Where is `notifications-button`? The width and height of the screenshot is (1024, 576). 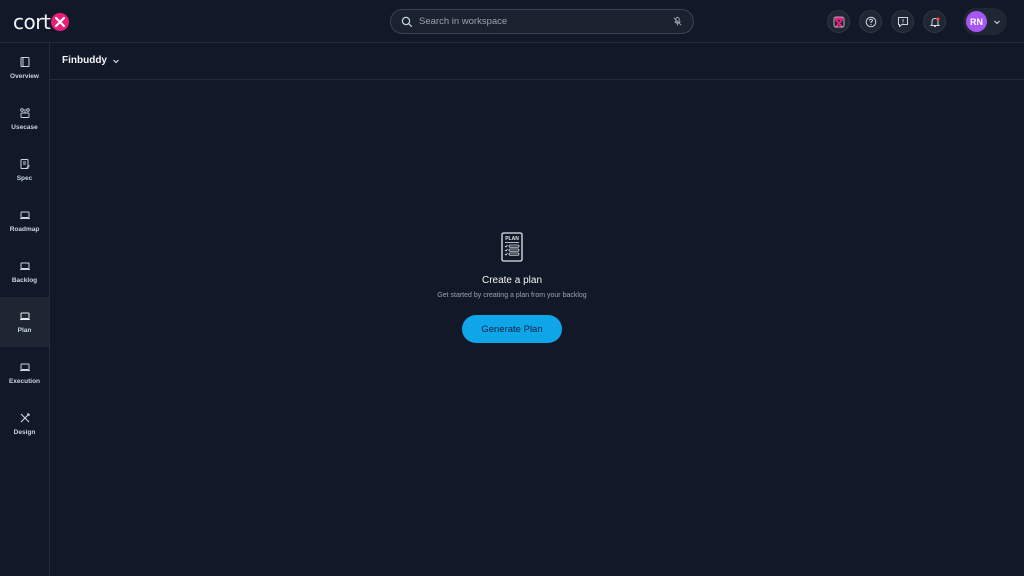 notifications-button is located at coordinates (934, 21).